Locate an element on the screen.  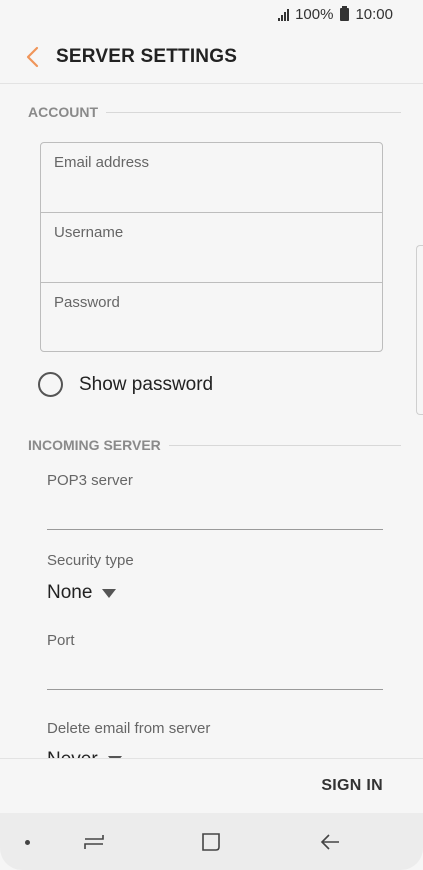
back-icon is located at coordinates (330, 842).